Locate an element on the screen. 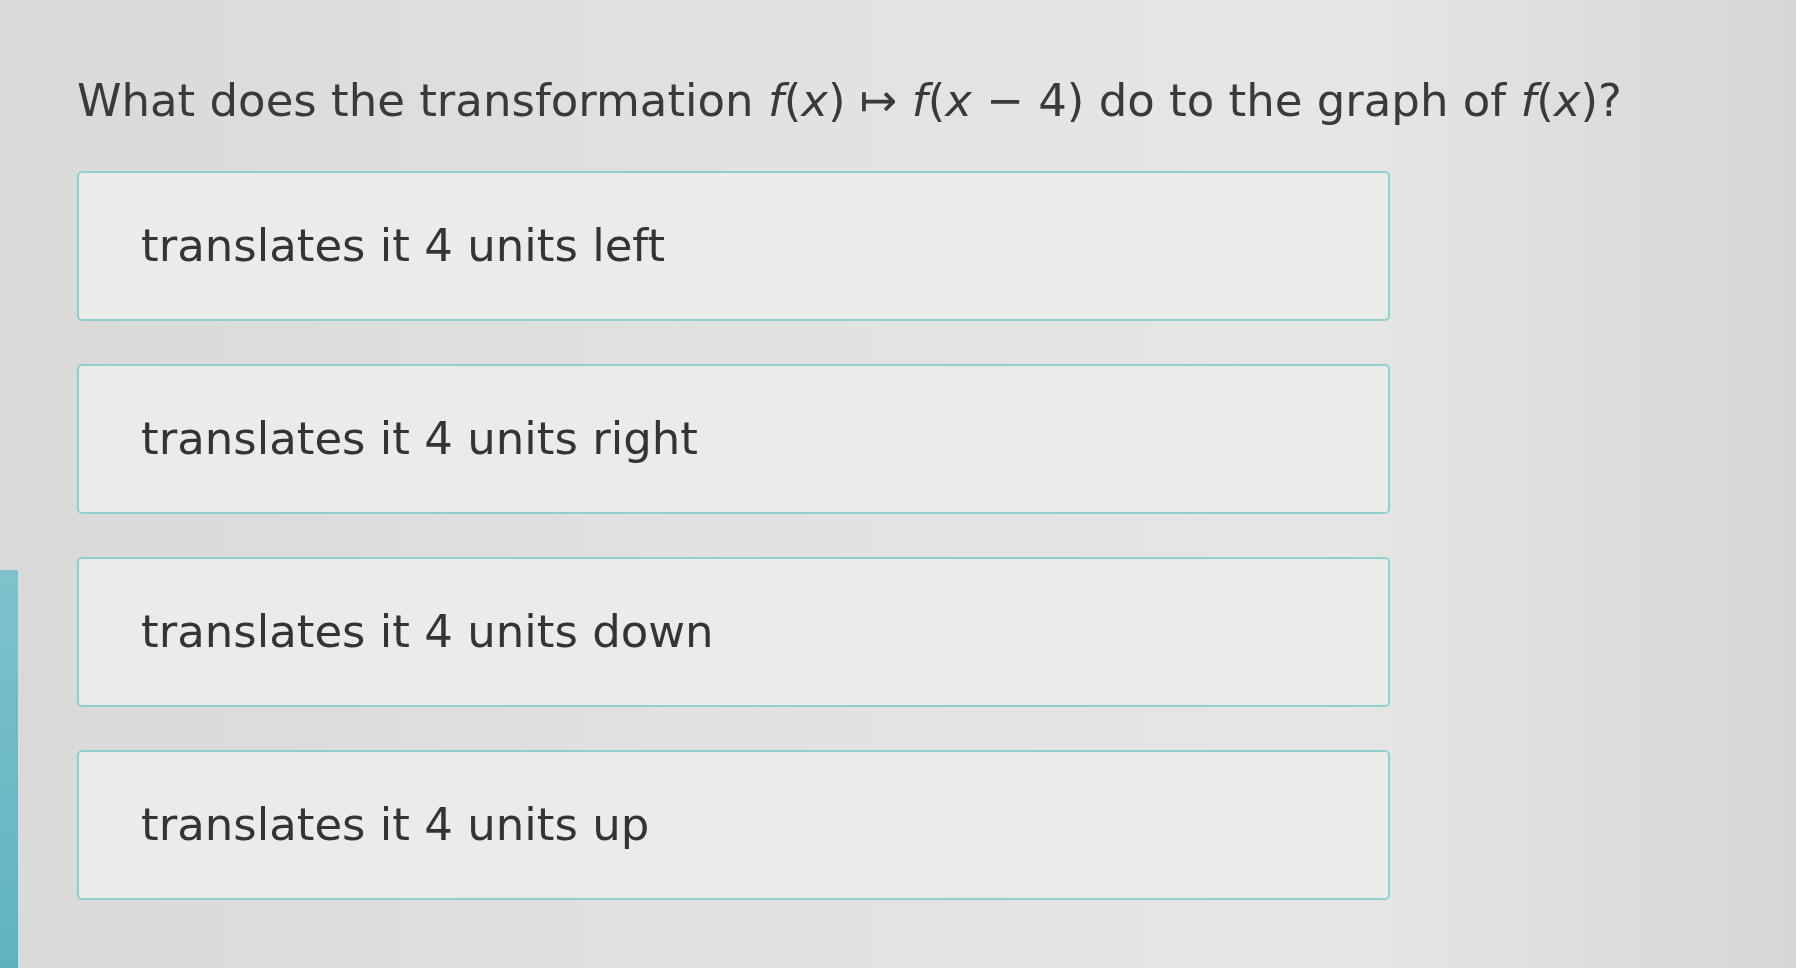  answer-option: translates it 4 units right is located at coordinates (733, 438).